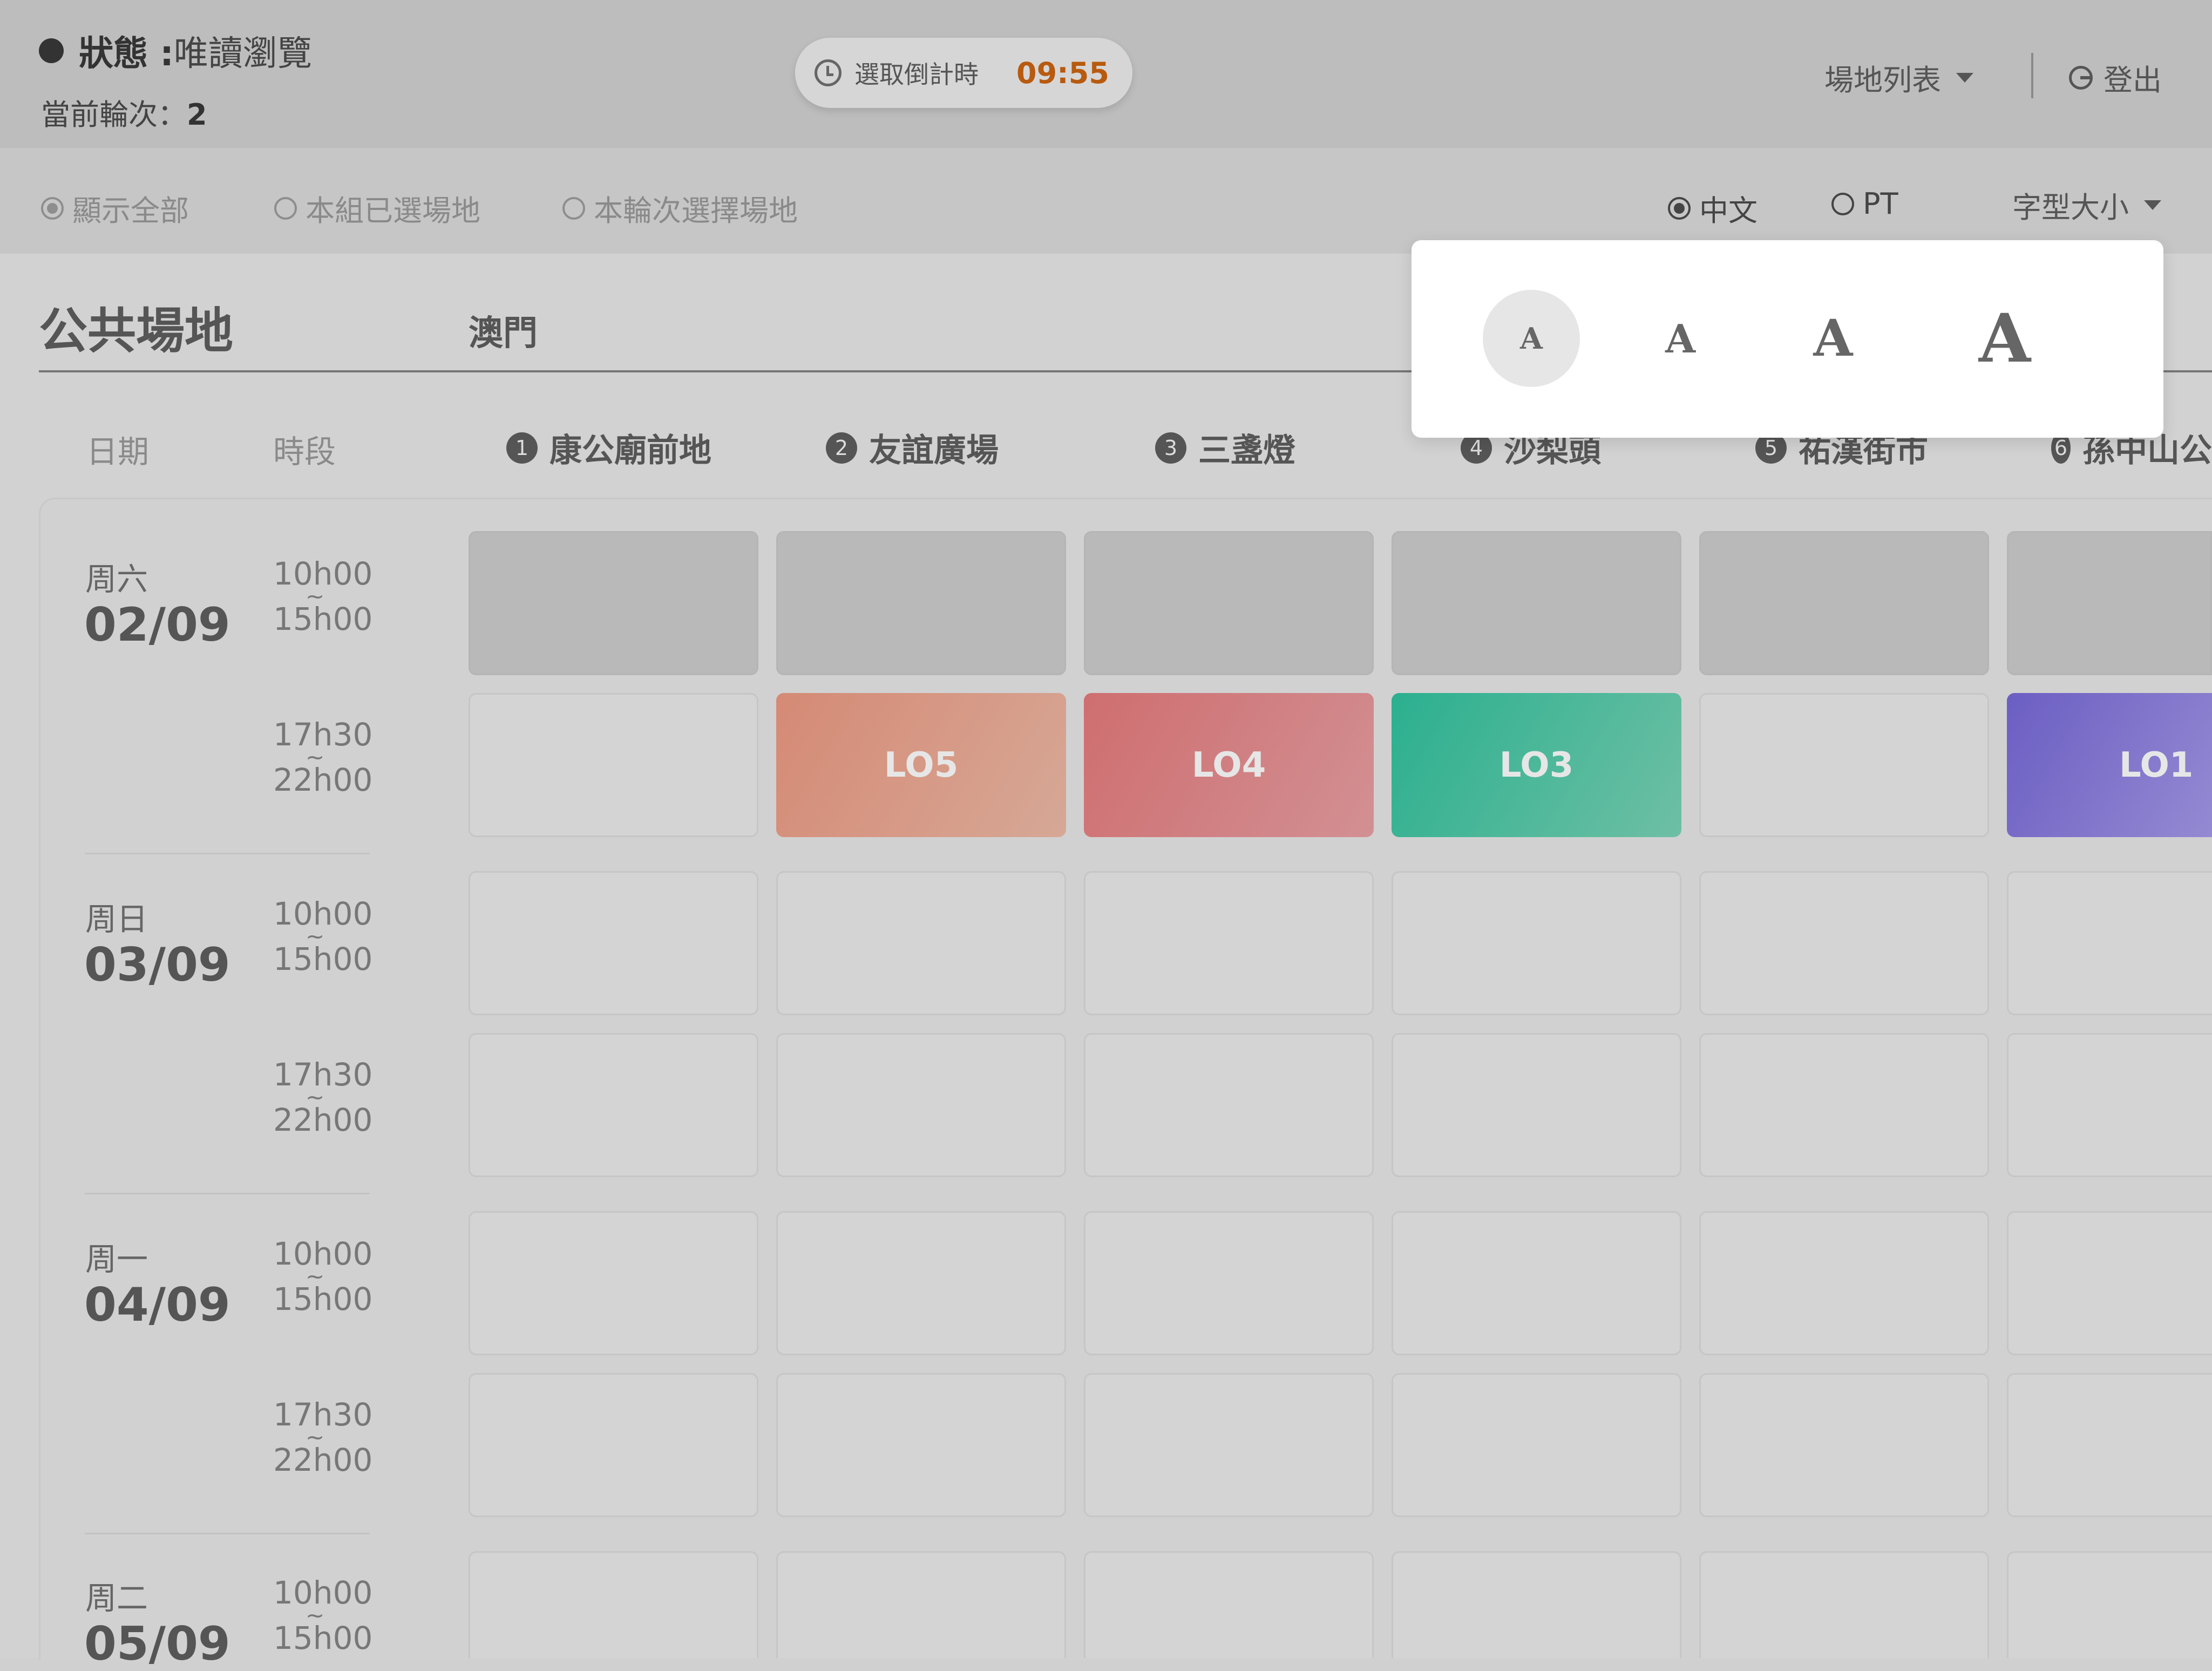  Describe the element at coordinates (522, 448) in the screenshot. I see `venue-number-badge: 1` at that location.